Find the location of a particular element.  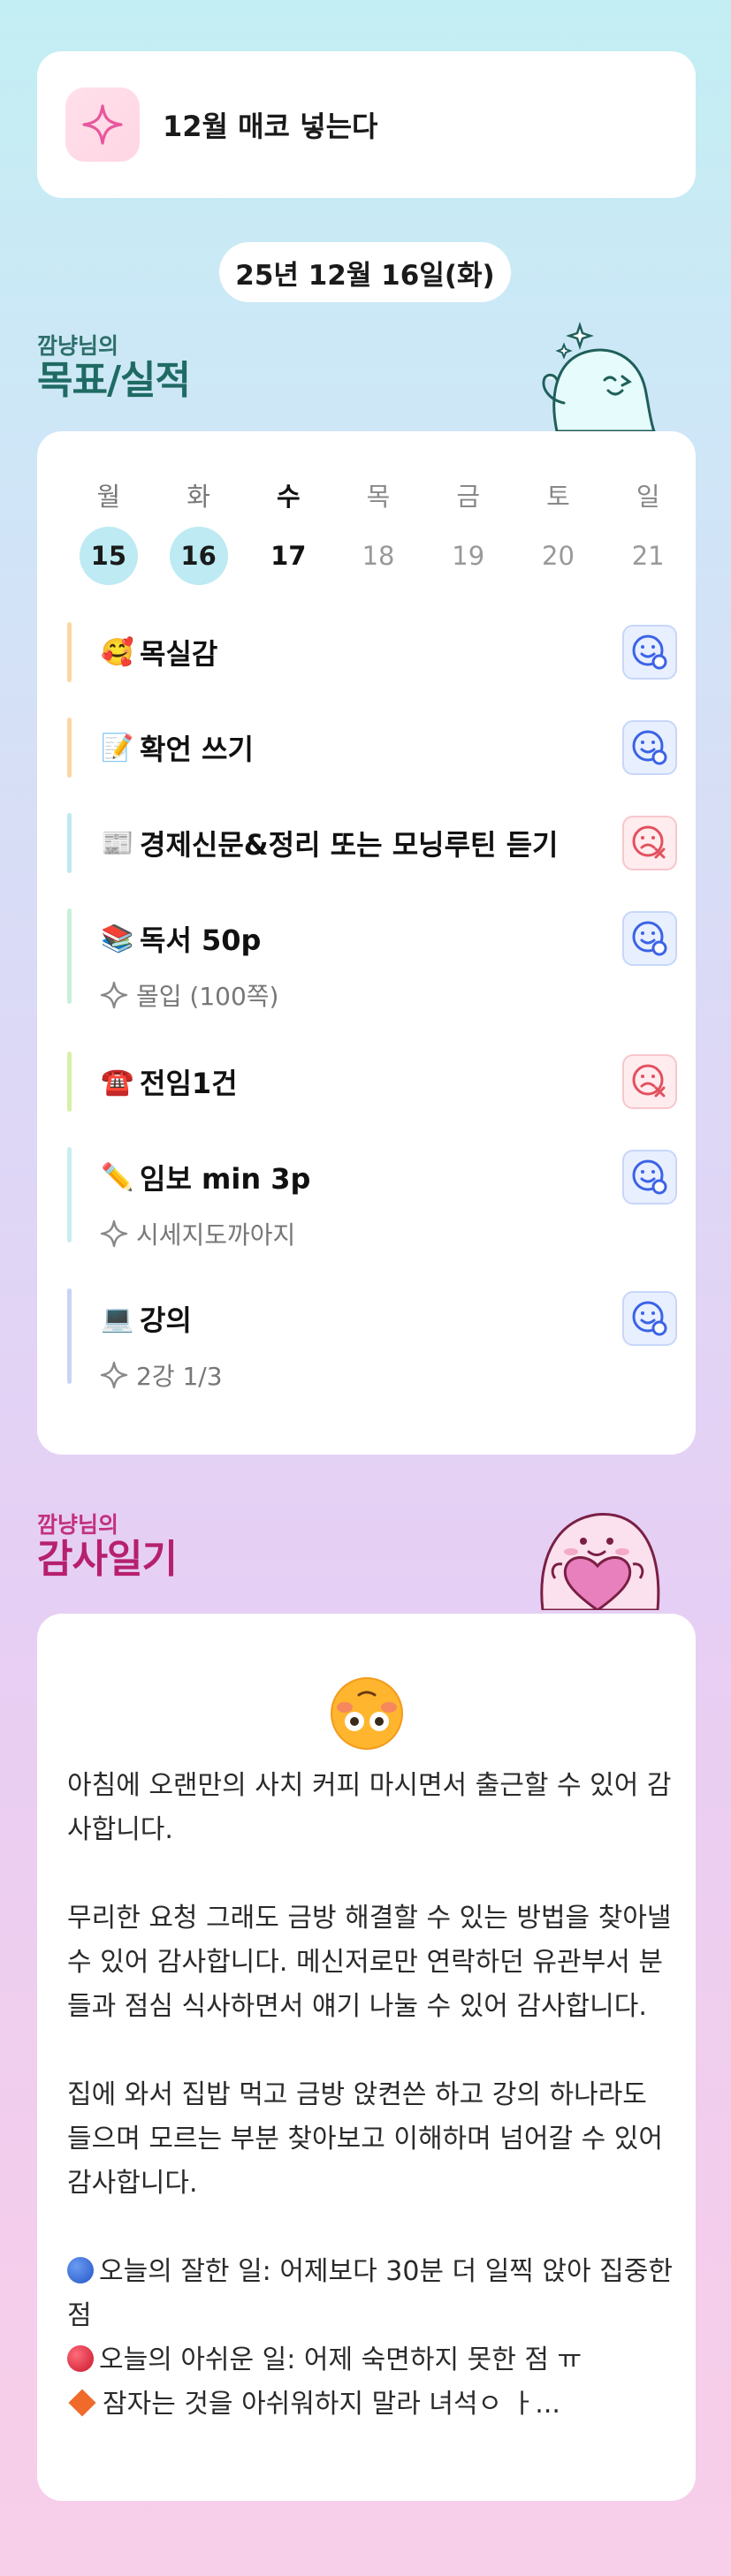

task-item: ☎️ 전임1건 is located at coordinates (372, 1082).